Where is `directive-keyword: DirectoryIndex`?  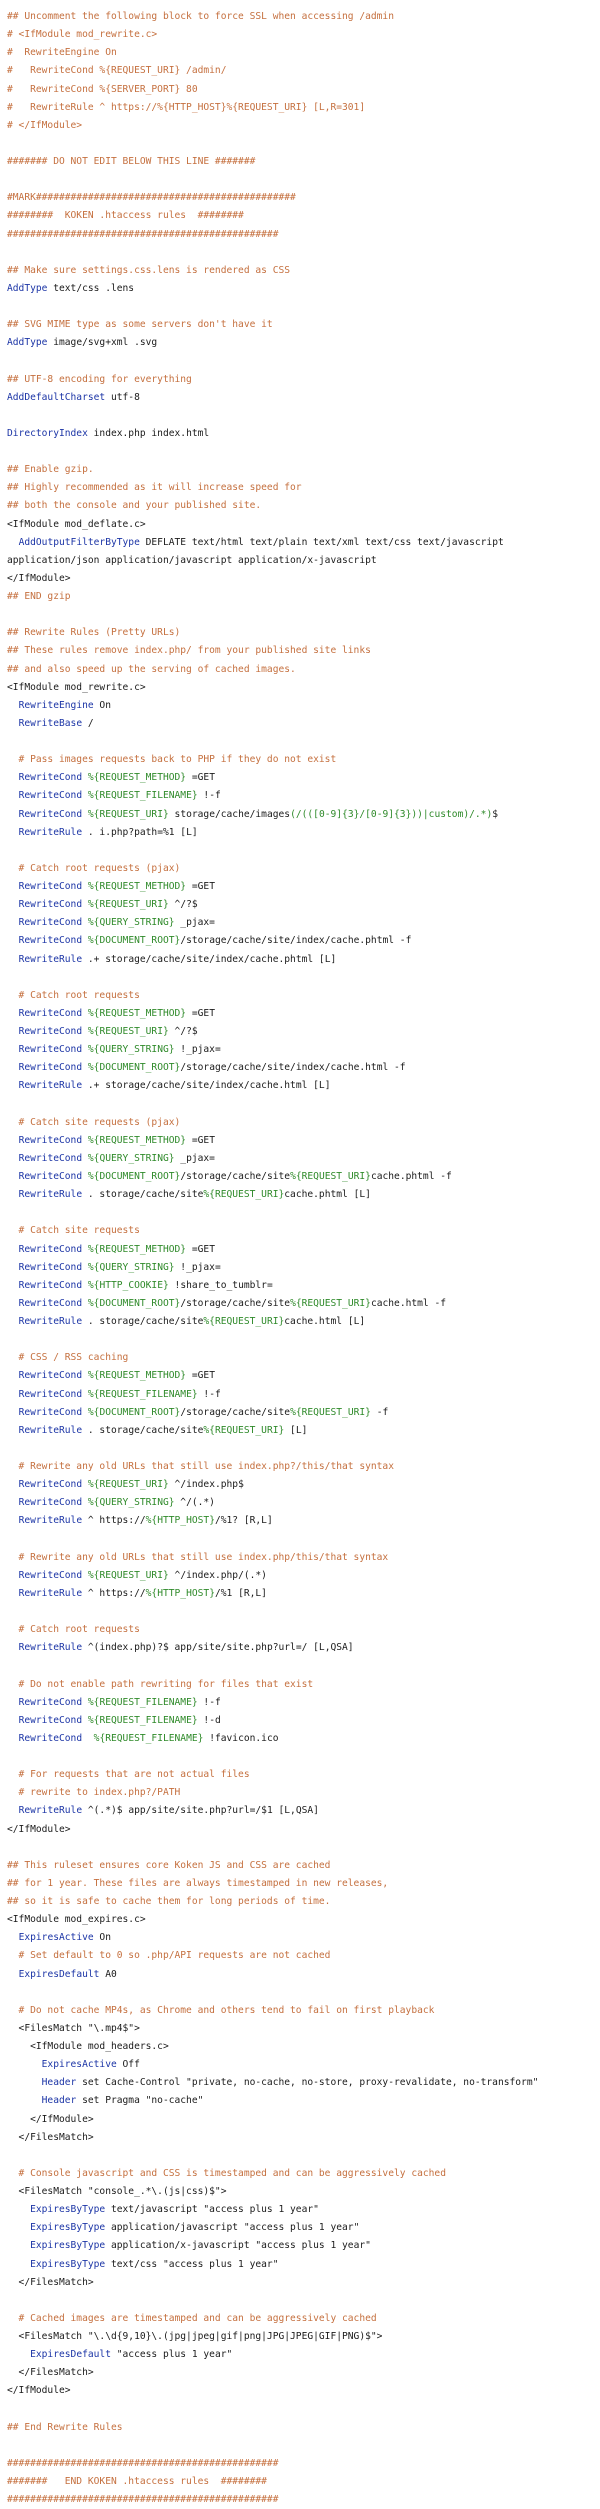
directive-keyword: DirectoryIndex is located at coordinates (47, 433).